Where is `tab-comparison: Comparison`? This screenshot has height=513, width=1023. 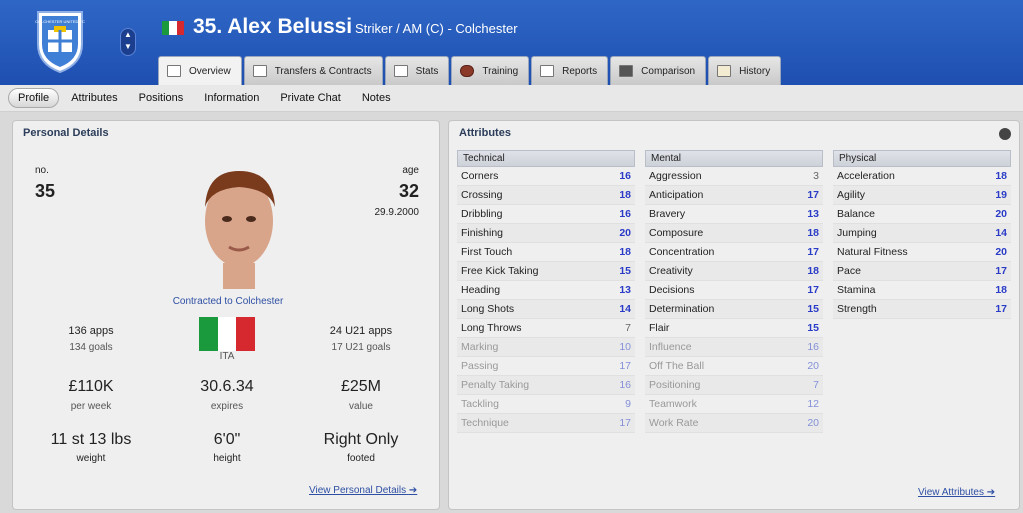
tab-comparison: Comparison is located at coordinates (658, 70).